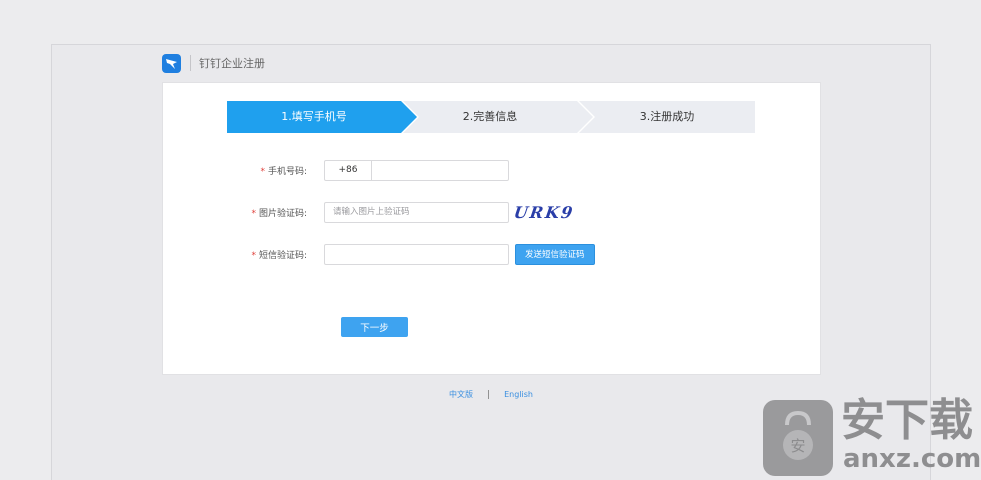  I want to click on page-title: 钉钉企业注册, so click(232, 63).